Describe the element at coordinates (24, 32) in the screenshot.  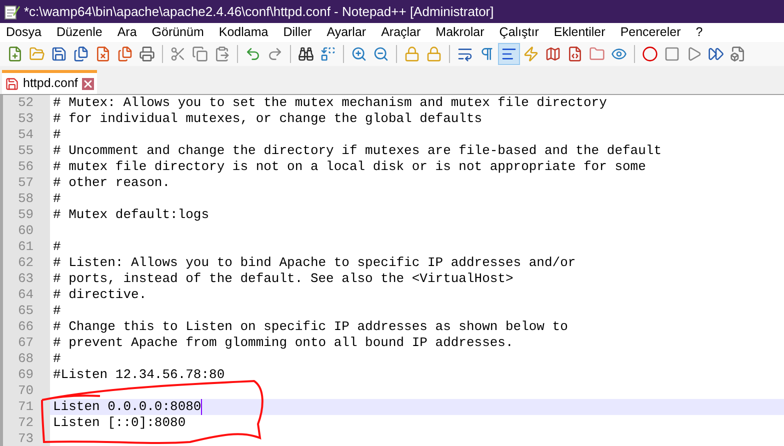
I see `menu-item: Dosya` at that location.